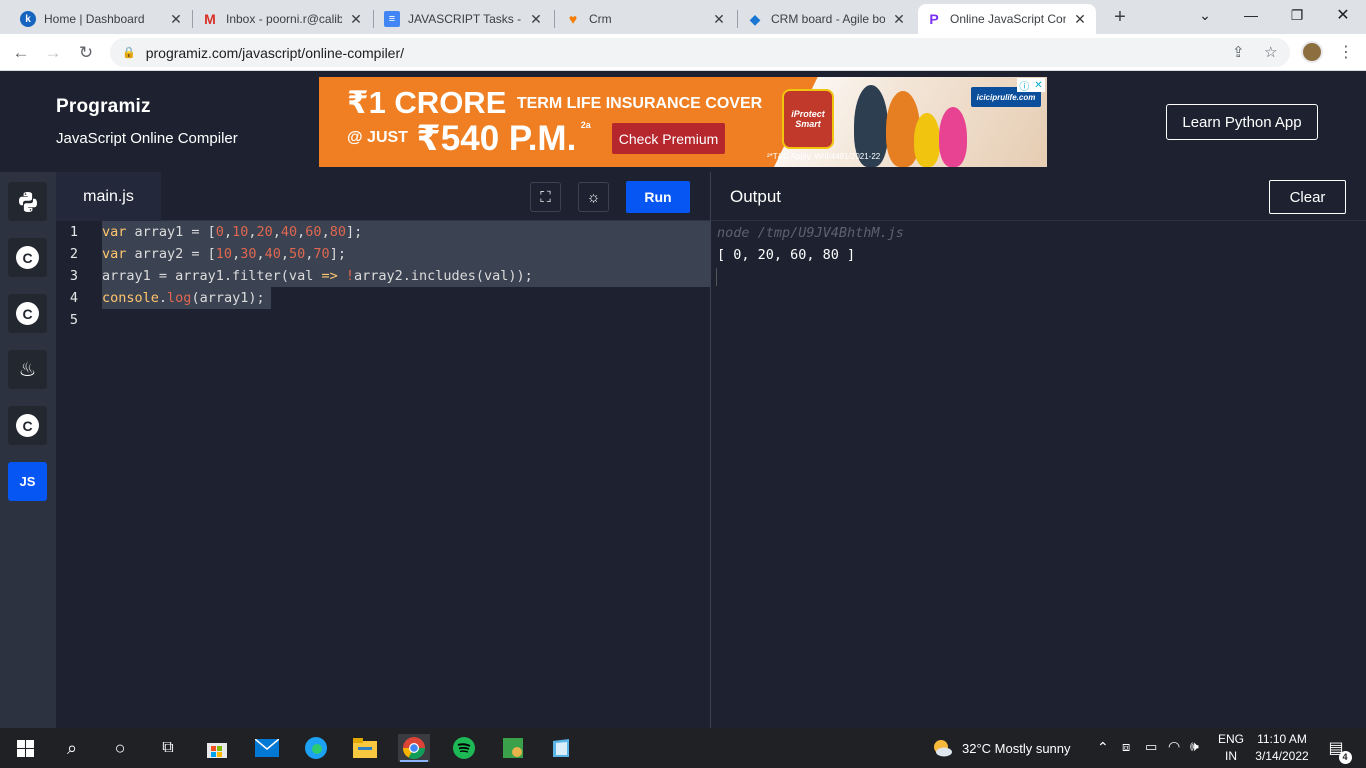 The image size is (1366, 768). What do you see at coordinates (824, 156) in the screenshot?
I see `ad-terms: ²*T&C Apply. W/II/4481/2021-22` at bounding box center [824, 156].